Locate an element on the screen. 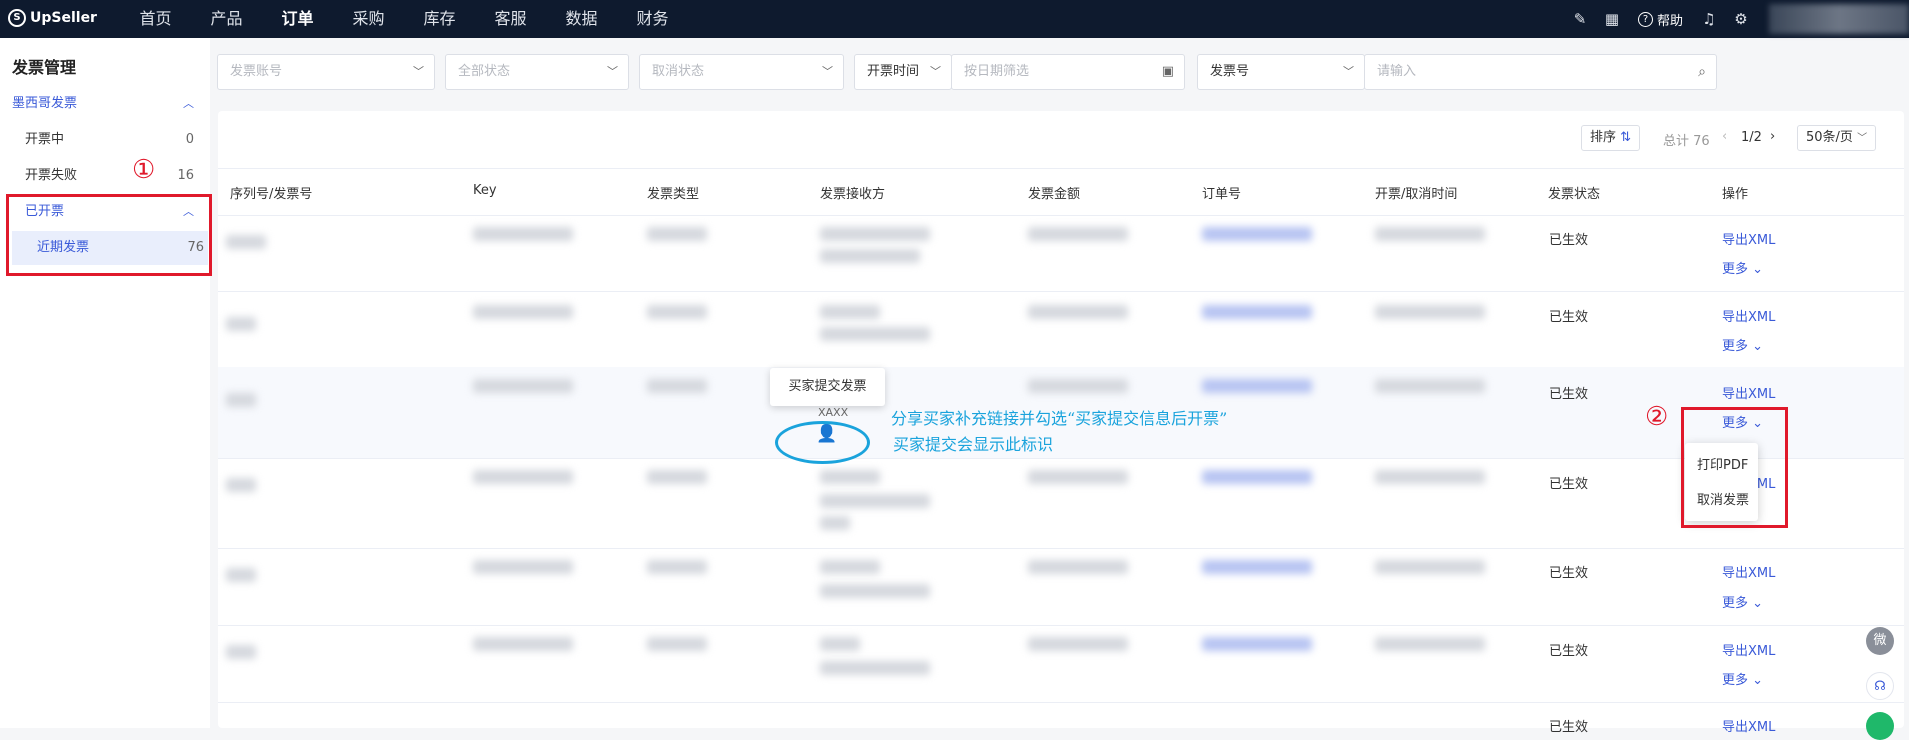  col-status: 发票状态 is located at coordinates (1574, 194).